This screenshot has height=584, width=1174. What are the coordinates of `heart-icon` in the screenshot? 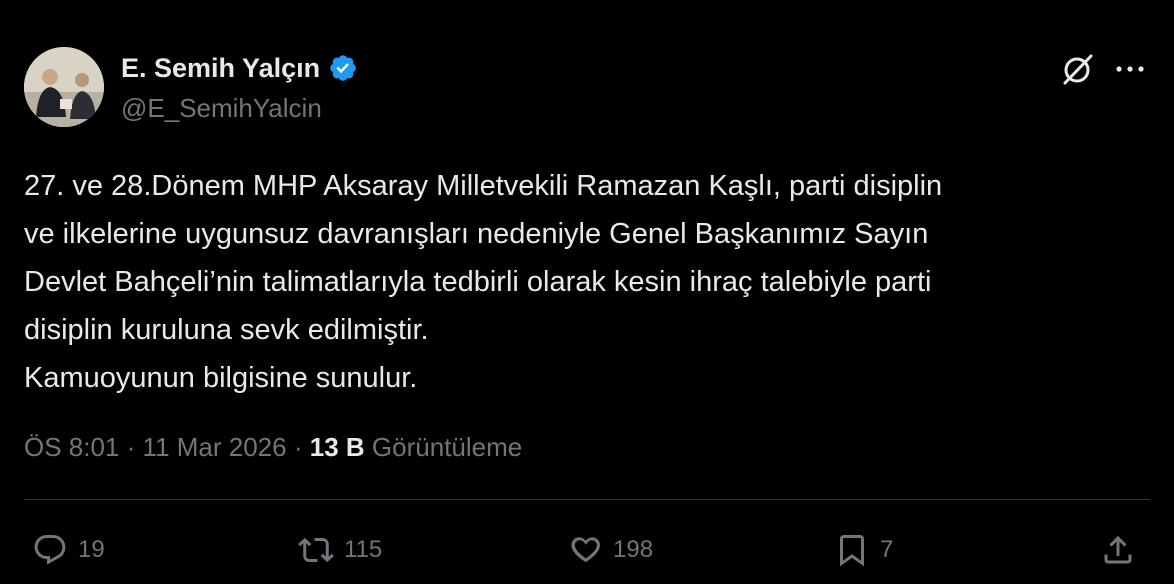 It's located at (585, 550).